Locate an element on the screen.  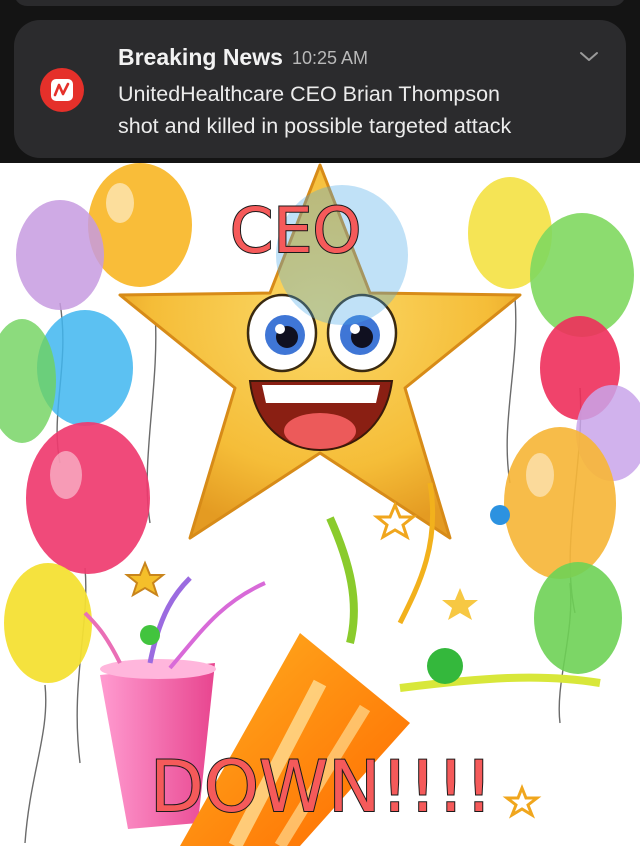
news-app-icon is located at coordinates (62, 90).